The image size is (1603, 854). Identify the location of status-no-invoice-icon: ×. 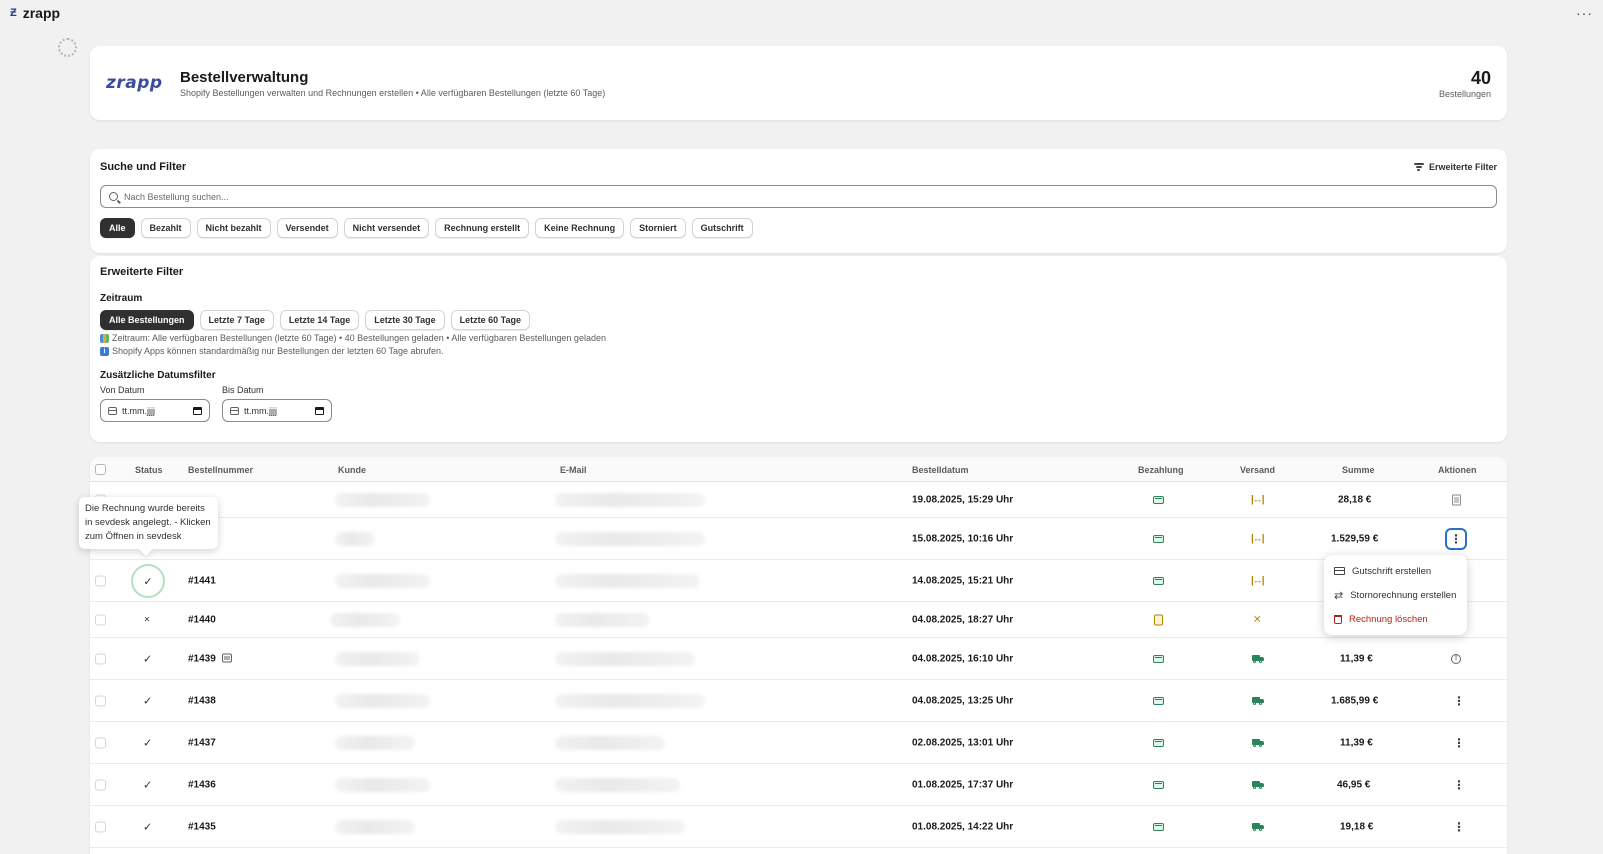
(147, 619).